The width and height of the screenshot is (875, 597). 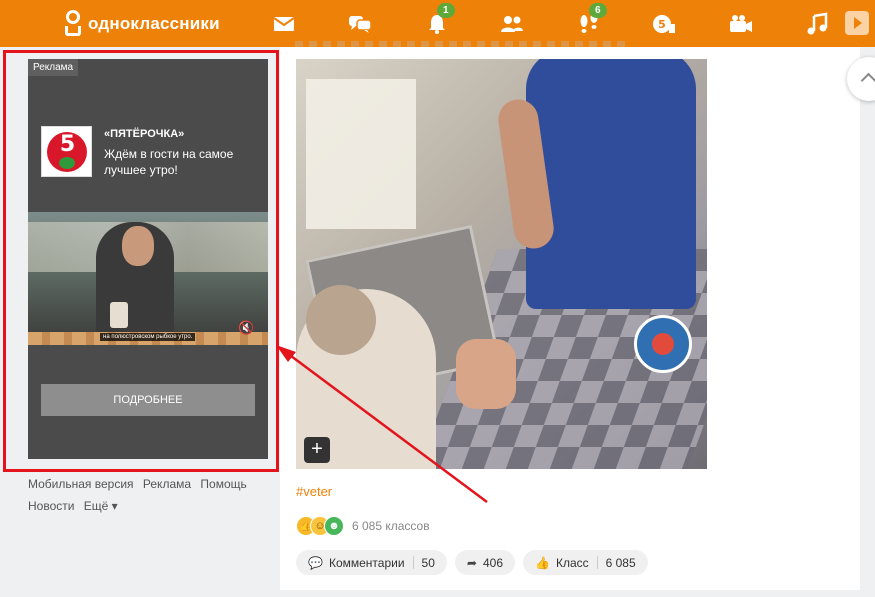 What do you see at coordinates (446, 10) in the screenshot?
I see `notifications-badge: 1` at bounding box center [446, 10].